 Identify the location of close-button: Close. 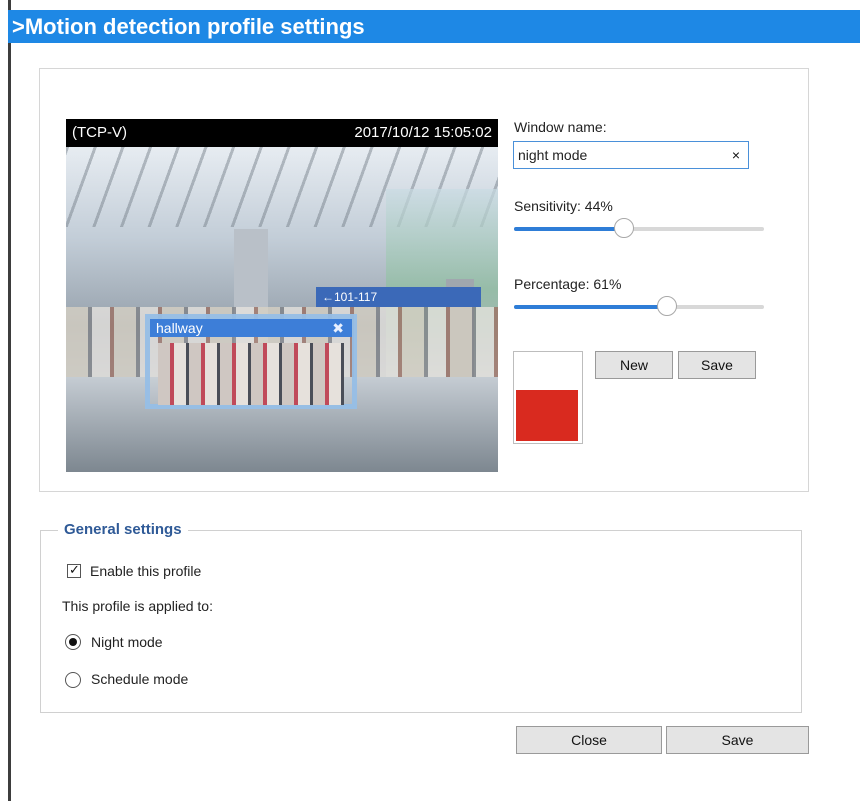
(589, 740).